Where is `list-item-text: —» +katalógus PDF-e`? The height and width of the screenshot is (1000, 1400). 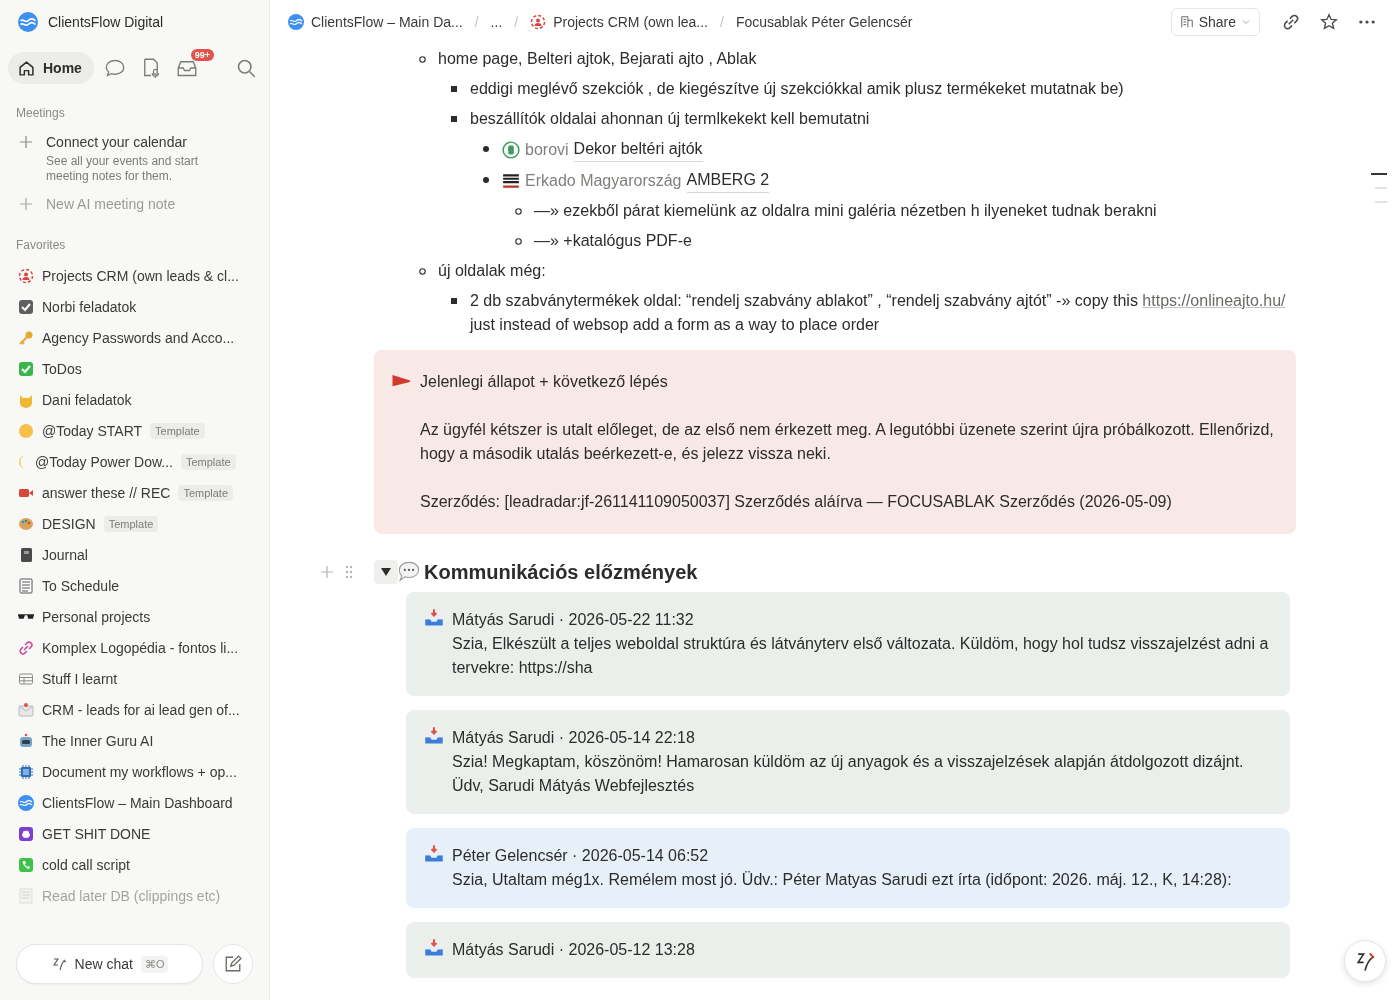
list-item-text: —» +katalógus PDF-e is located at coordinates (613, 241).